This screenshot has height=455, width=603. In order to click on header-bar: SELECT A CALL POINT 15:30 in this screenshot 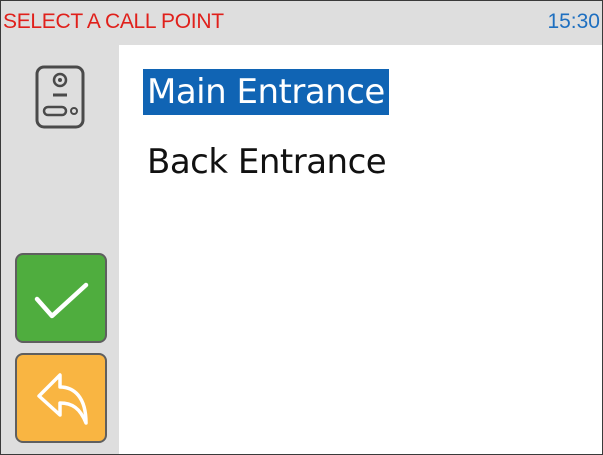, I will do `click(301, 23)`.